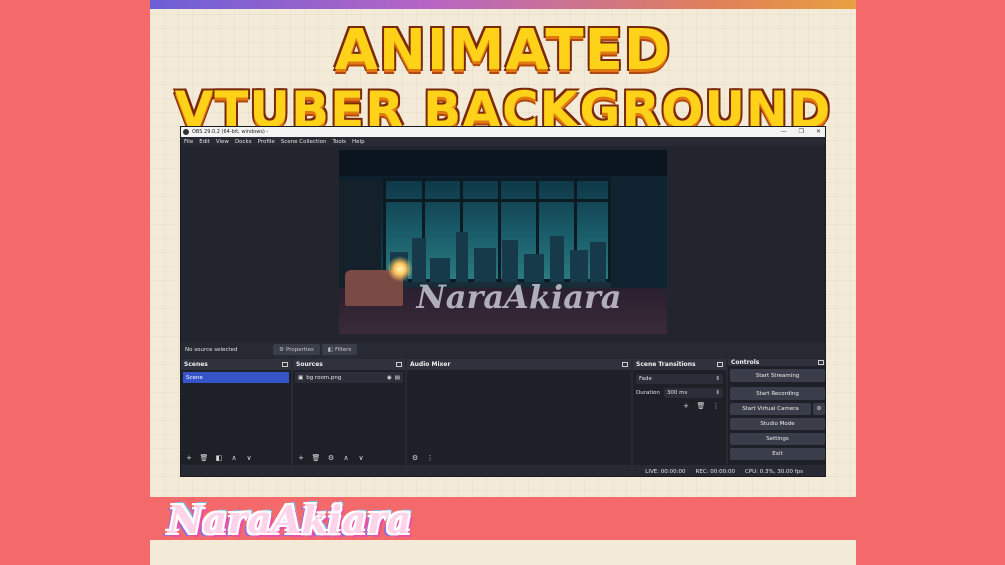  Describe the element at coordinates (304, 142) in the screenshot. I see `menu-scene-collection: Scene Collection` at that location.